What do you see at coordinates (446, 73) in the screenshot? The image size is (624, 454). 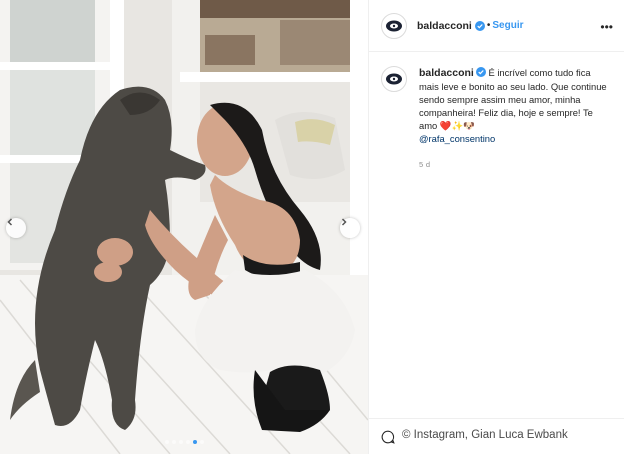 I see `caption-username: baldacconi` at bounding box center [446, 73].